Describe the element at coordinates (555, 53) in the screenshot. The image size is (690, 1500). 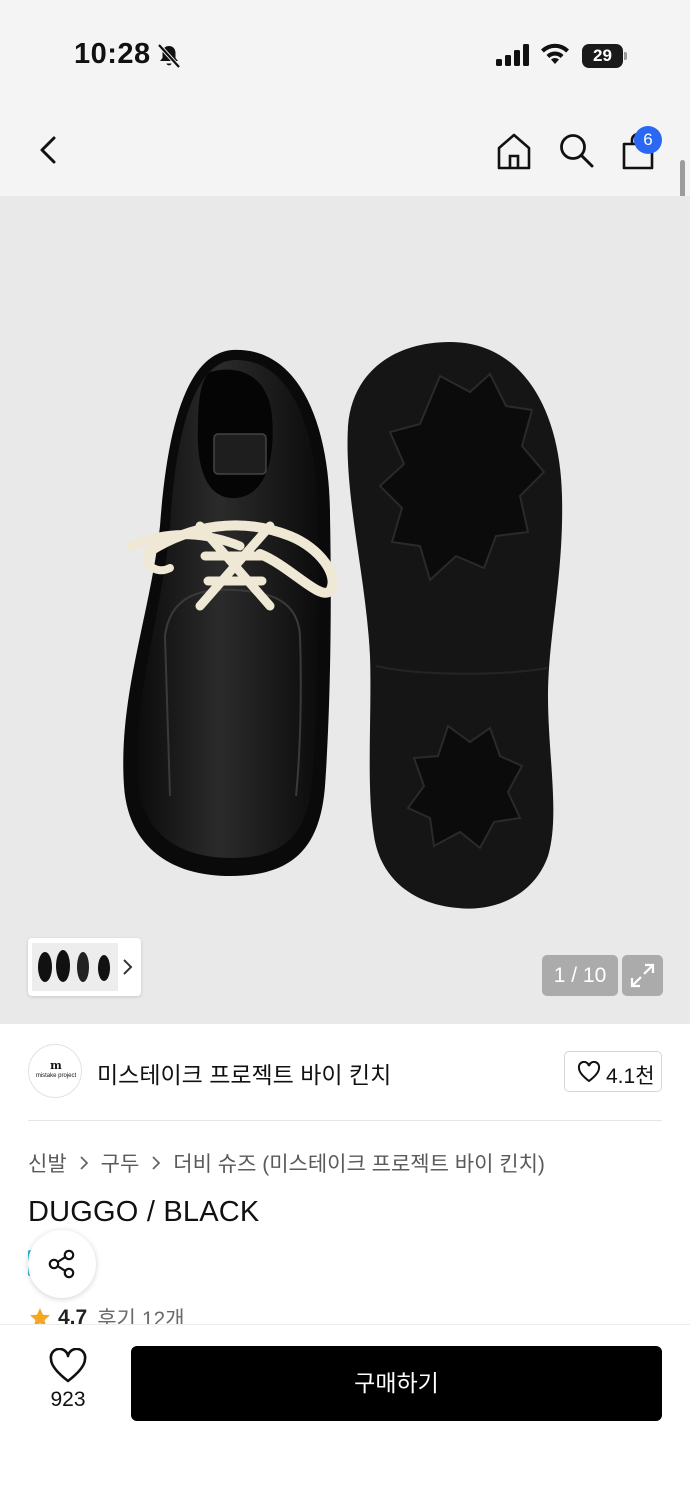
I see `wifi-icon` at that location.